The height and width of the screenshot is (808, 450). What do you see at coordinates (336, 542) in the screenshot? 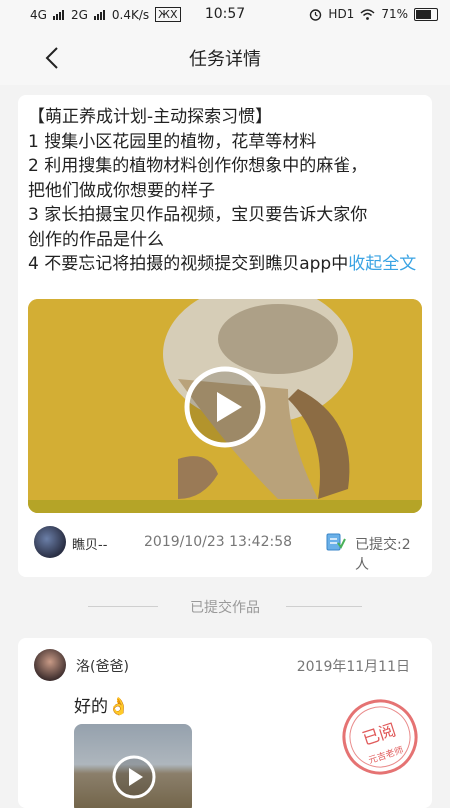
I see `submitted-list-icon` at bounding box center [336, 542].